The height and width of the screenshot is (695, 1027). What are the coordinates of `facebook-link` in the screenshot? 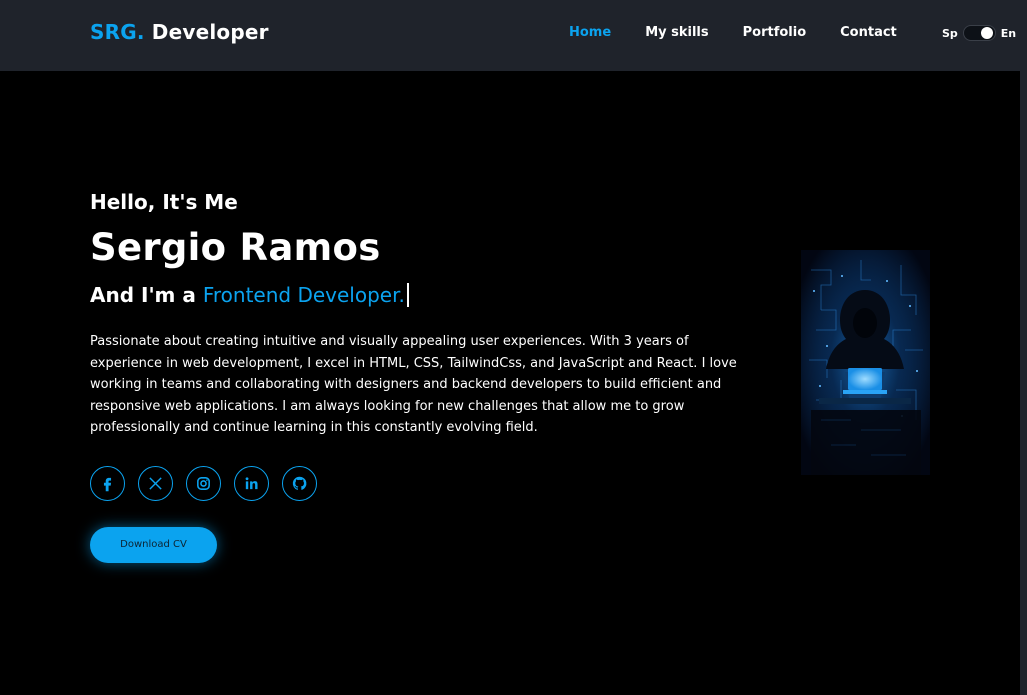 It's located at (107, 483).